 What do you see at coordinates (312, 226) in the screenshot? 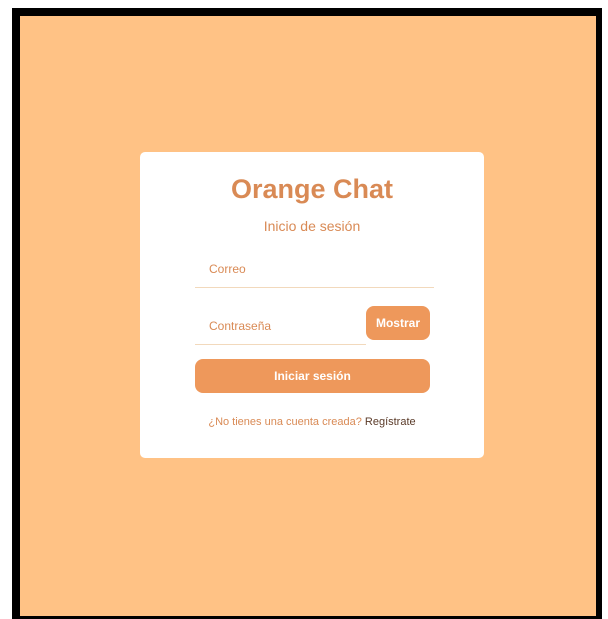
I see `login-subtitle: Inicio de sesión` at bounding box center [312, 226].